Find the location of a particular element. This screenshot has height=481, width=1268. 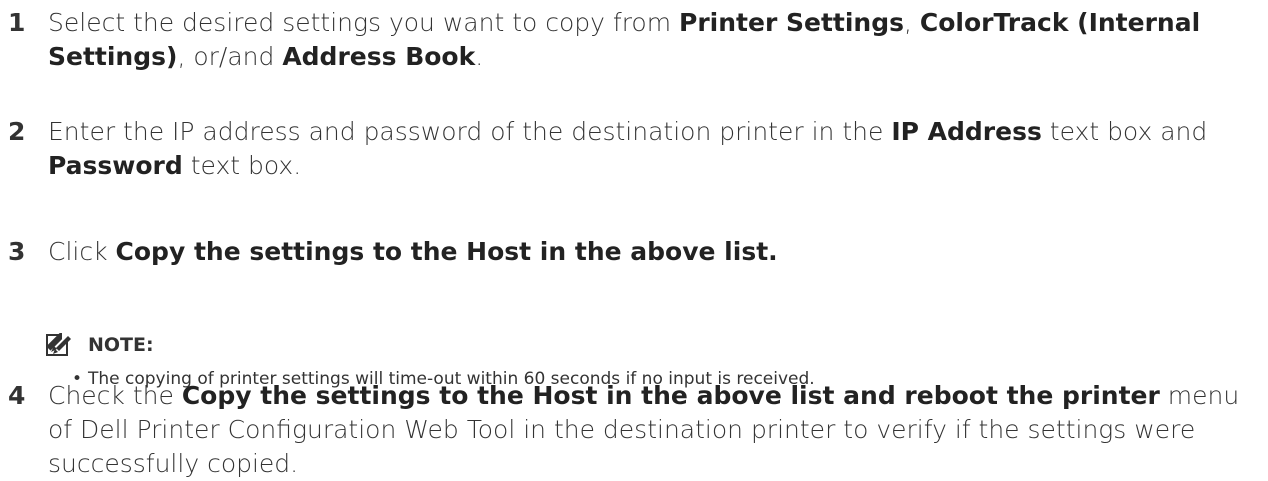

step-text-run: , or/and is located at coordinates (230, 56).